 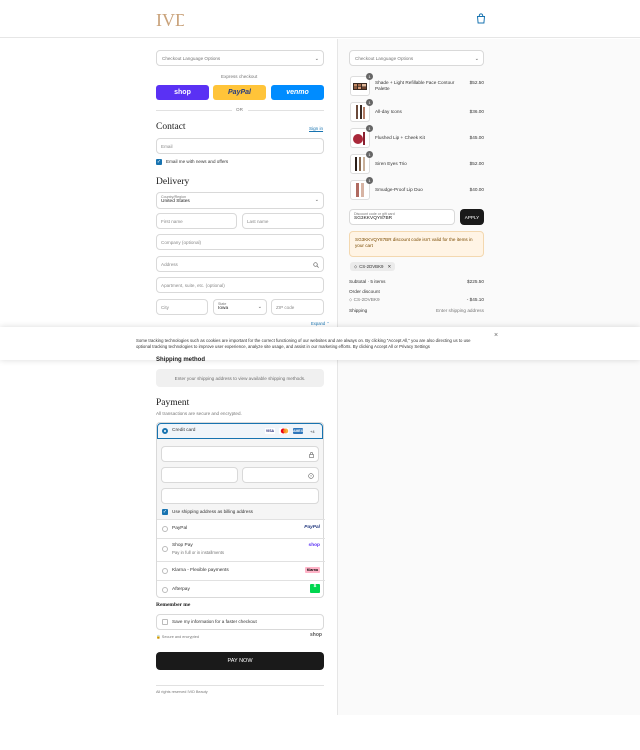 I want to click on state-value: Iowa, so click(x=223, y=308).